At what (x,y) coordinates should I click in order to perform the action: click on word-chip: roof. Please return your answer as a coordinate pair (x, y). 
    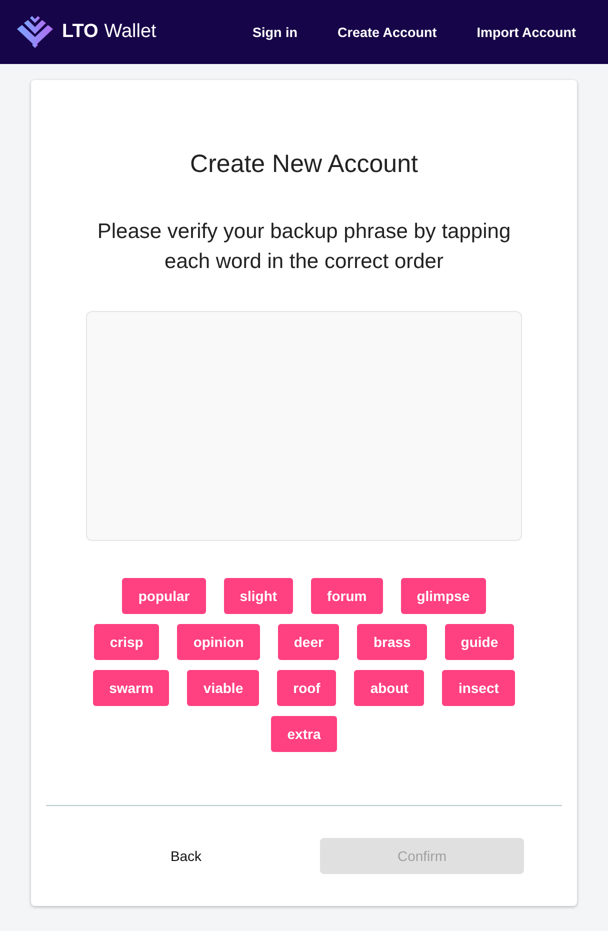
    Looking at the image, I should click on (306, 688).